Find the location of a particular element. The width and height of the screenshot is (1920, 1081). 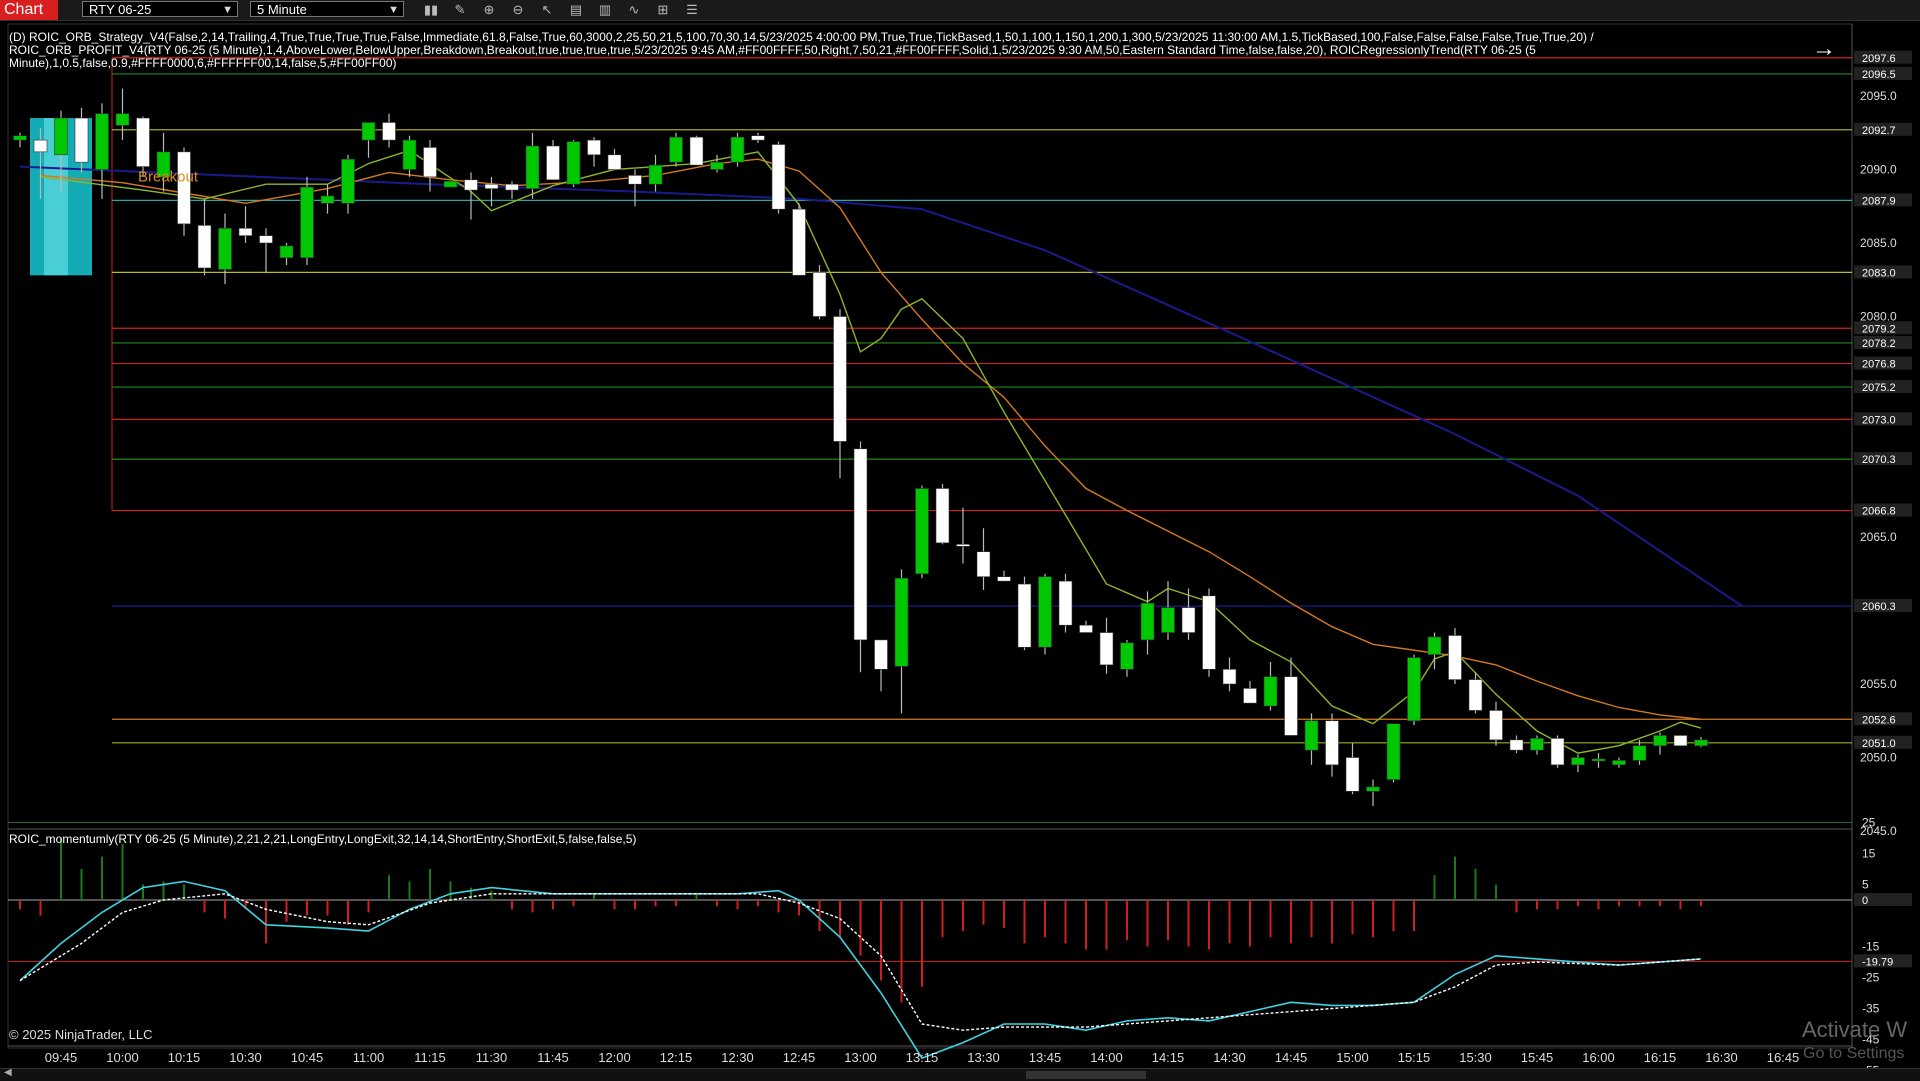

time-axis-tick: 14:00 is located at coordinates (1106, 1057).